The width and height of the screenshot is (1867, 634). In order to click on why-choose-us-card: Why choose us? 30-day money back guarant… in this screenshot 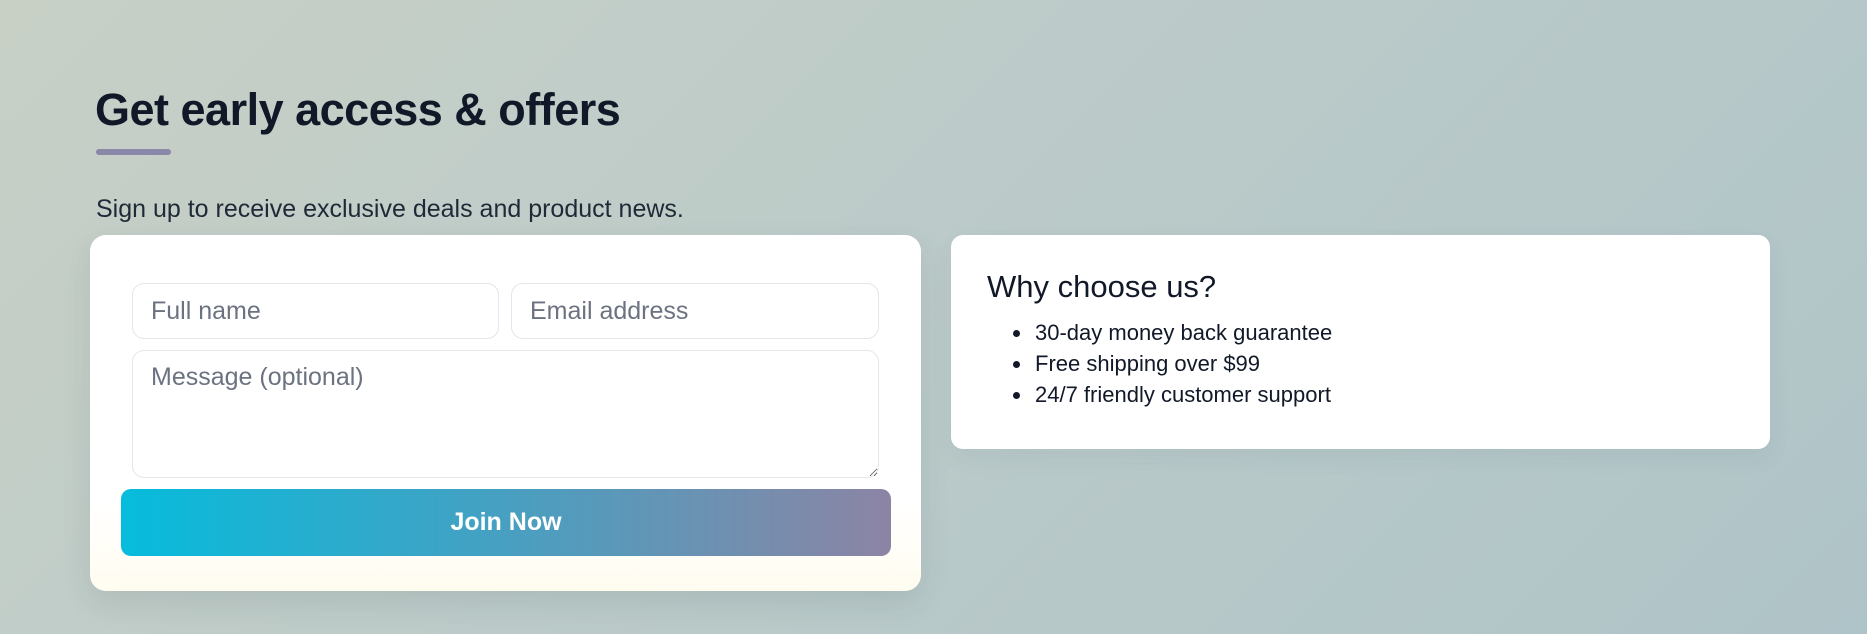, I will do `click(1360, 342)`.